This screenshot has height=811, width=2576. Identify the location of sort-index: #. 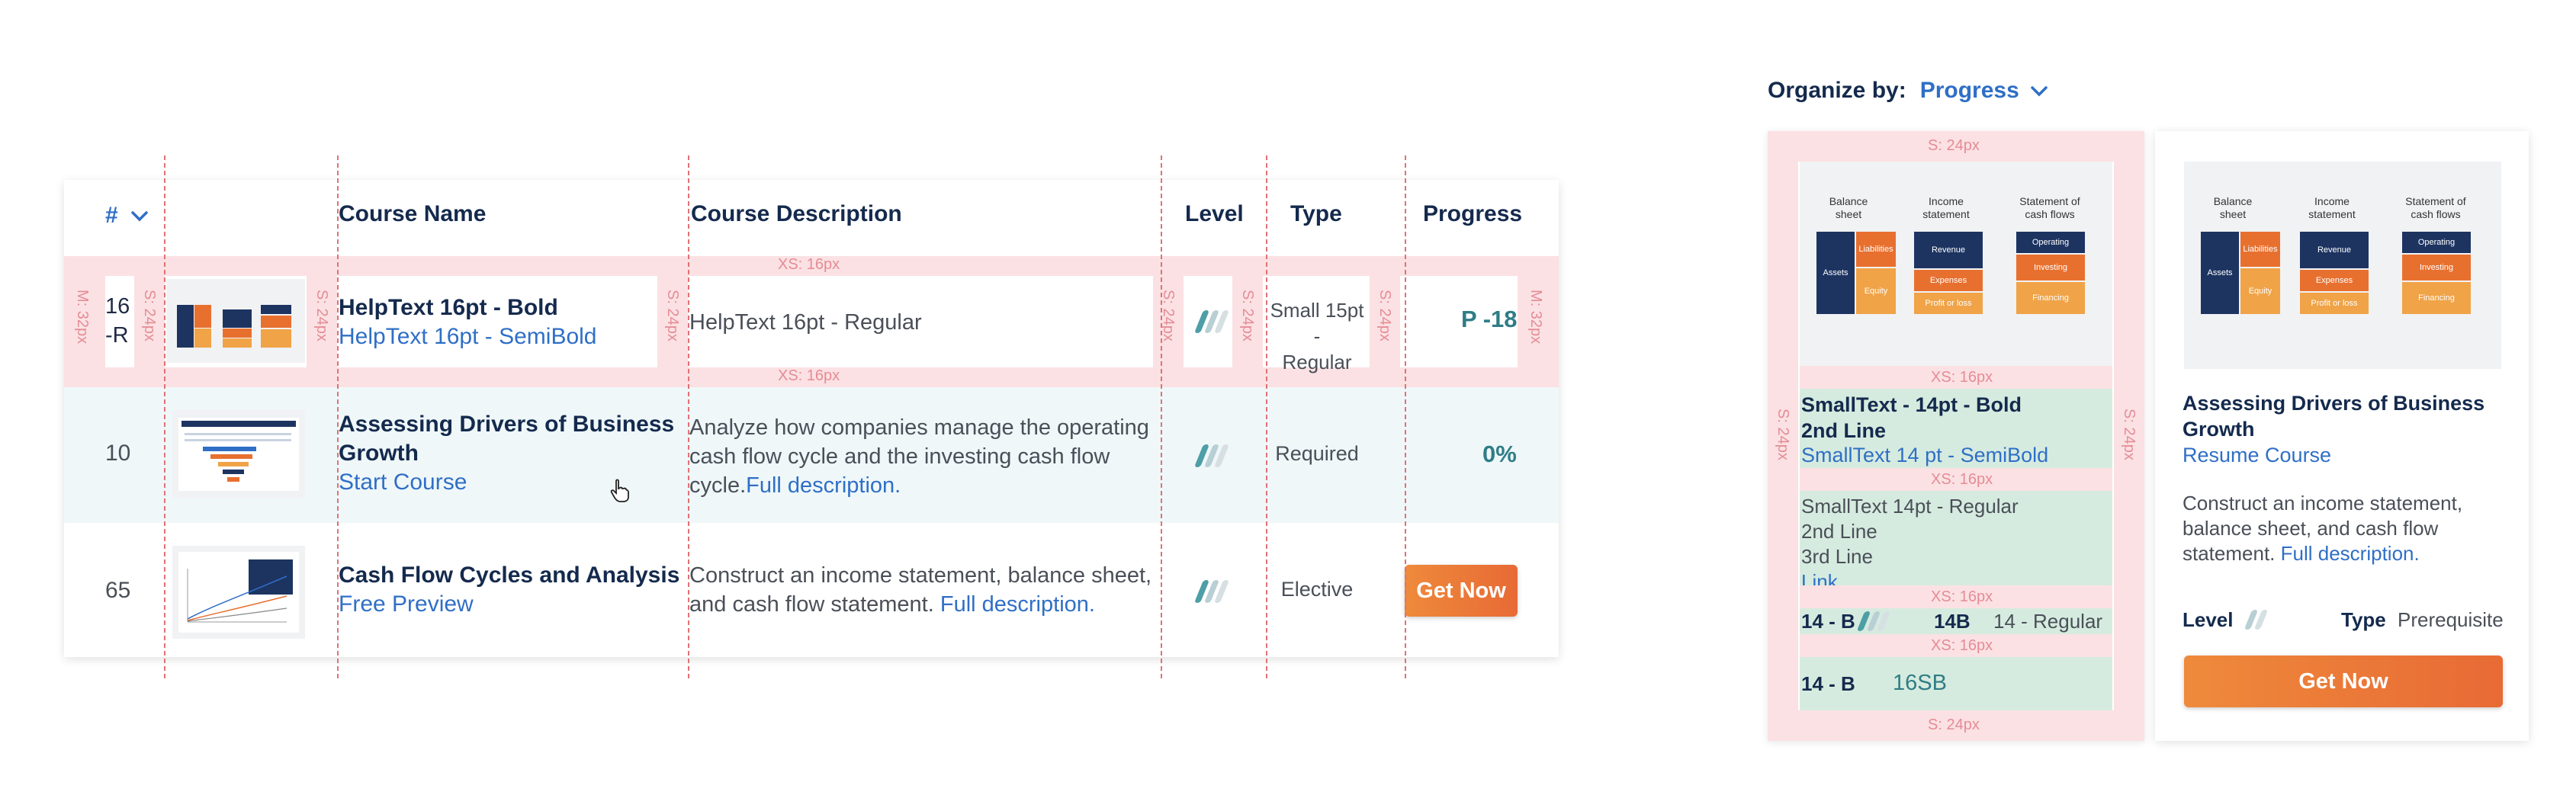
(127, 216).